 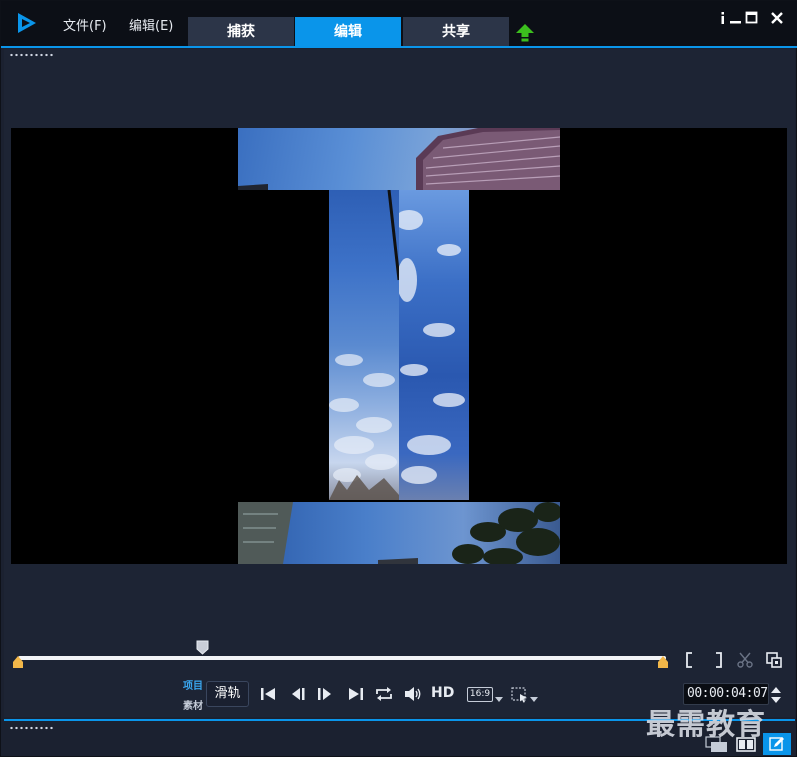 What do you see at coordinates (752, 18) in the screenshot?
I see `maximize-icon` at bounding box center [752, 18].